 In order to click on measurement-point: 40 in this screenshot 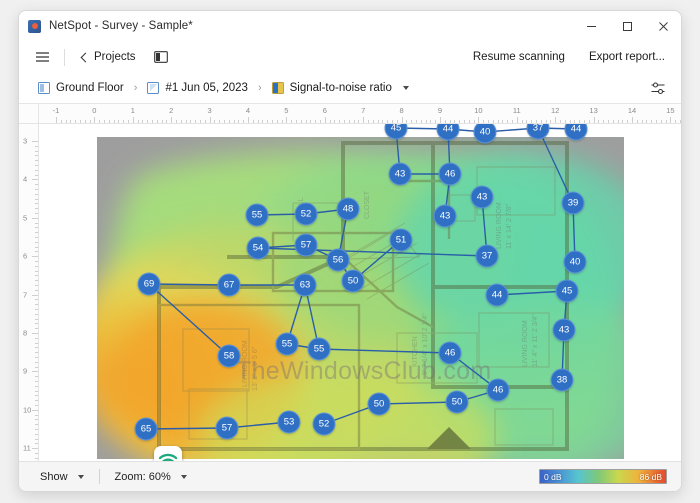, I will do `click(575, 262)`.